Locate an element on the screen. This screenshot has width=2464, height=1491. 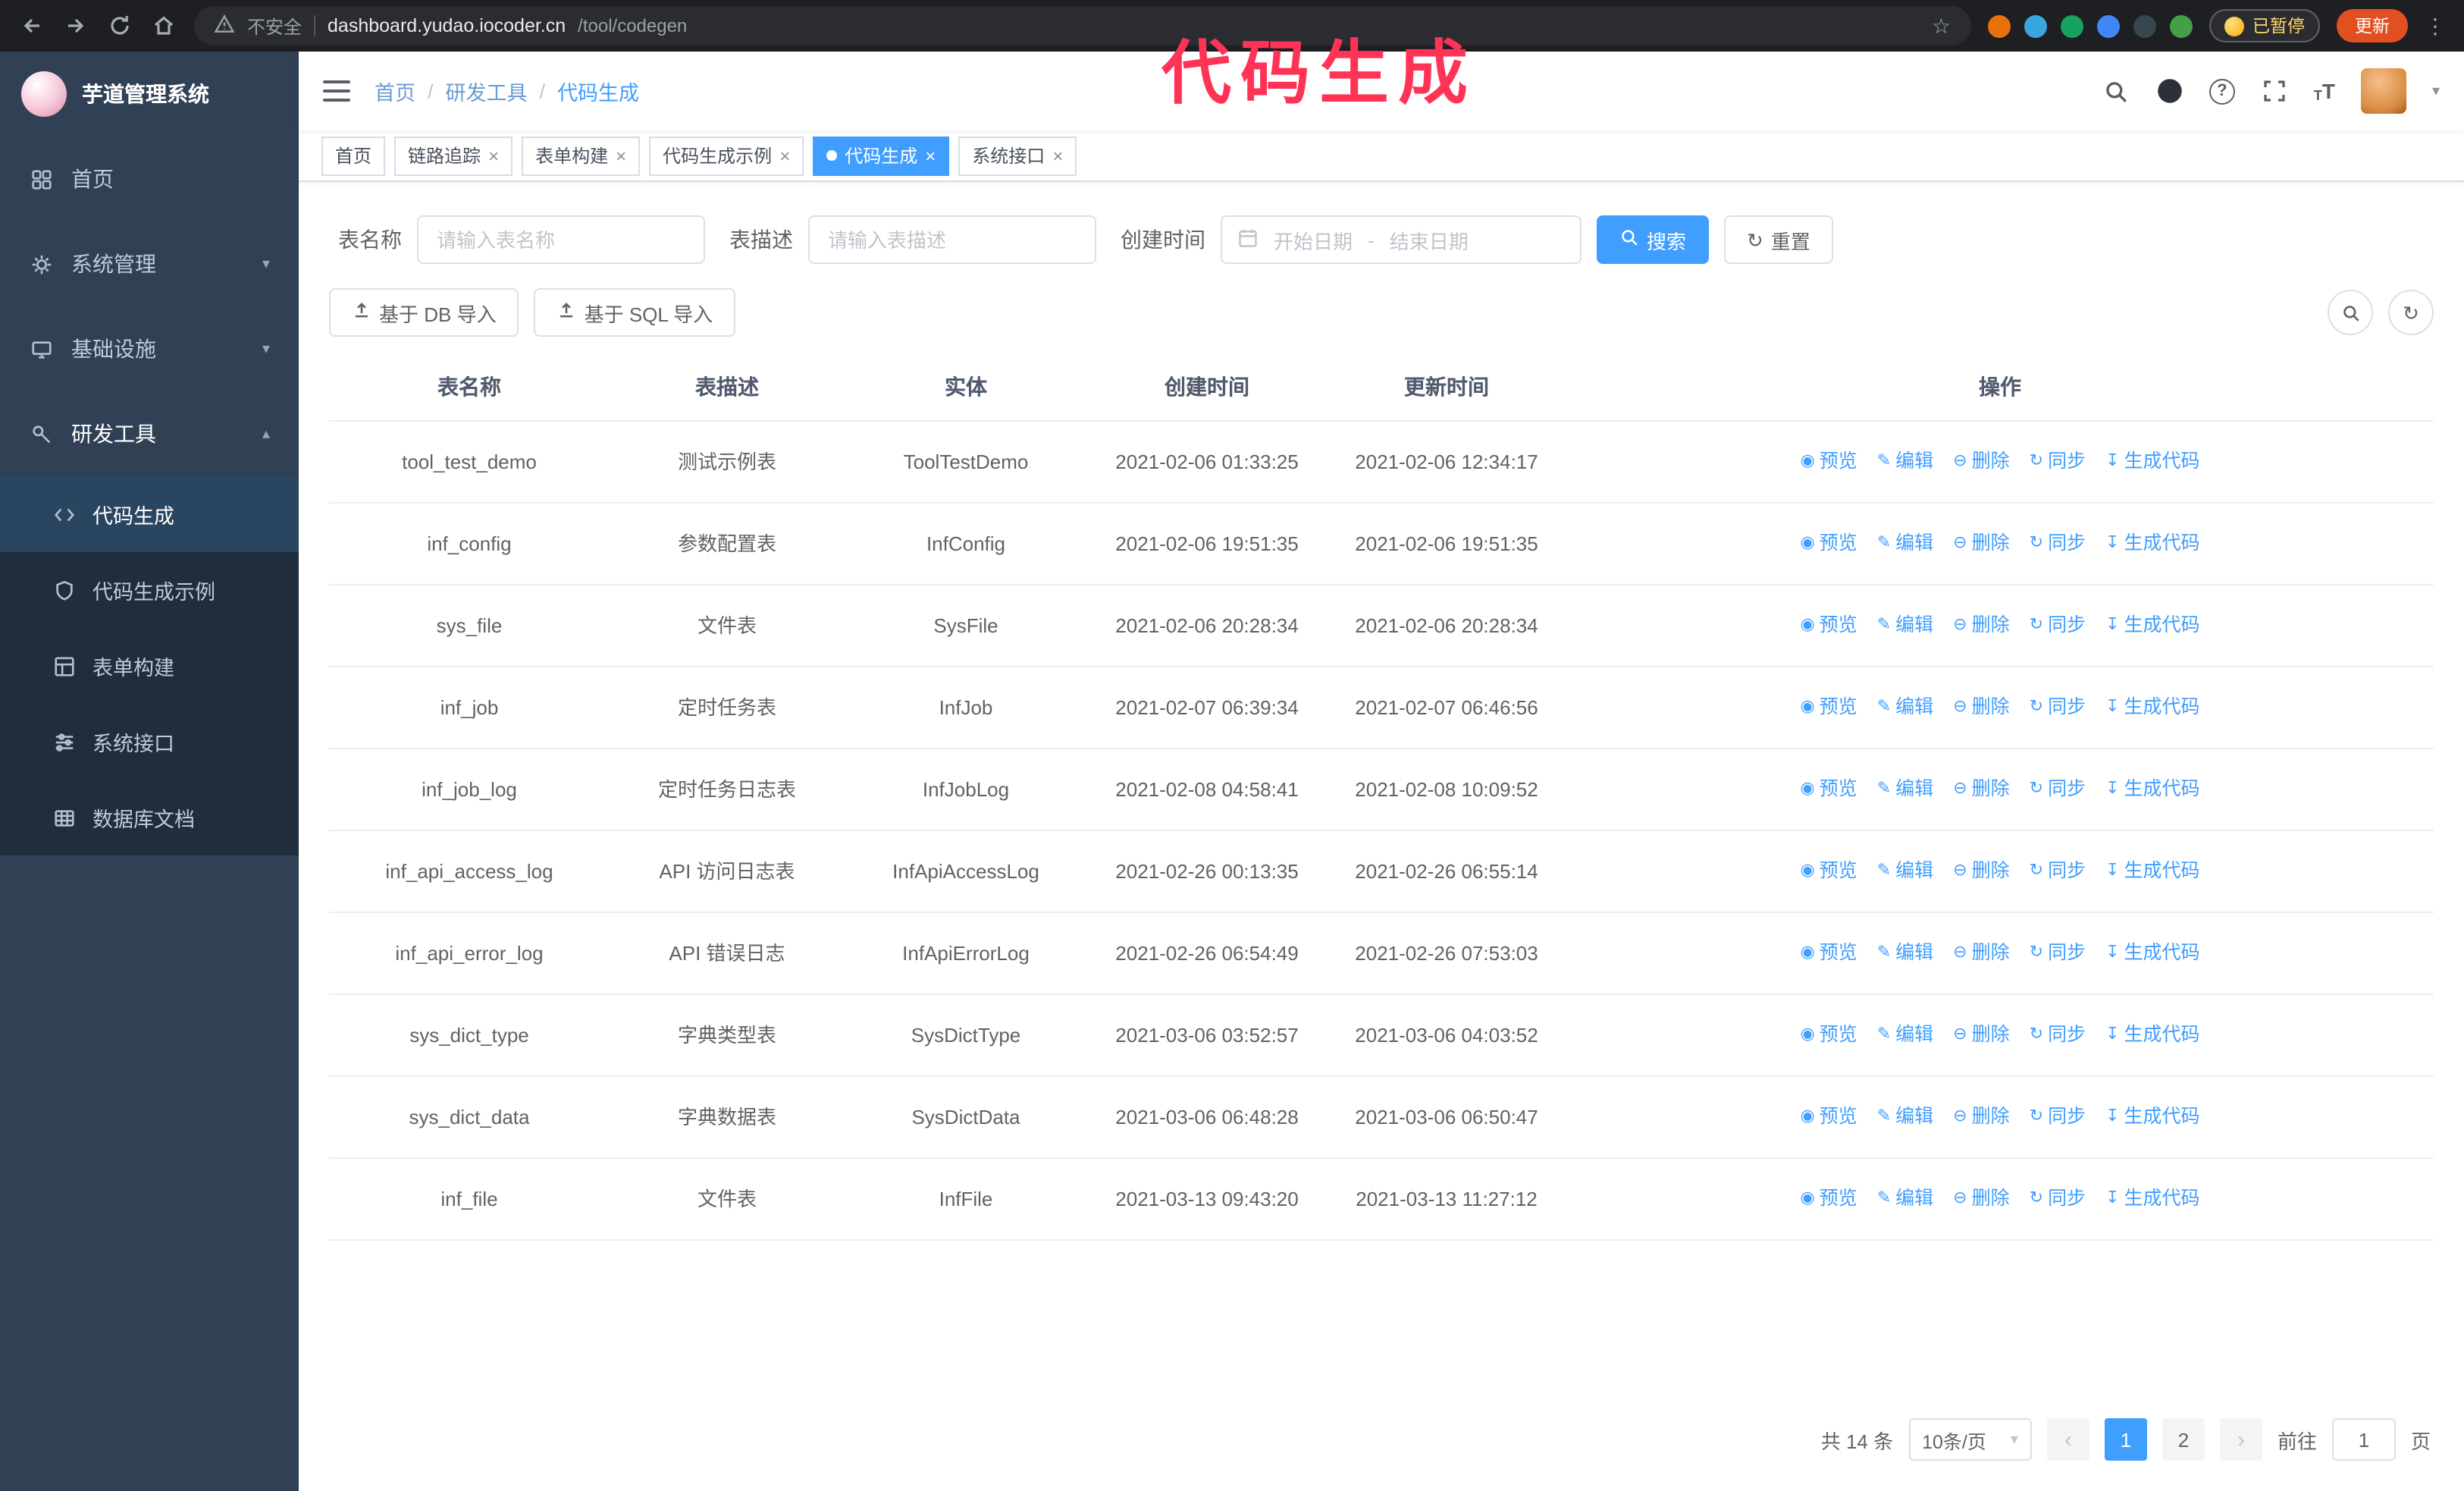
reload-icon is located at coordinates (119, 25).